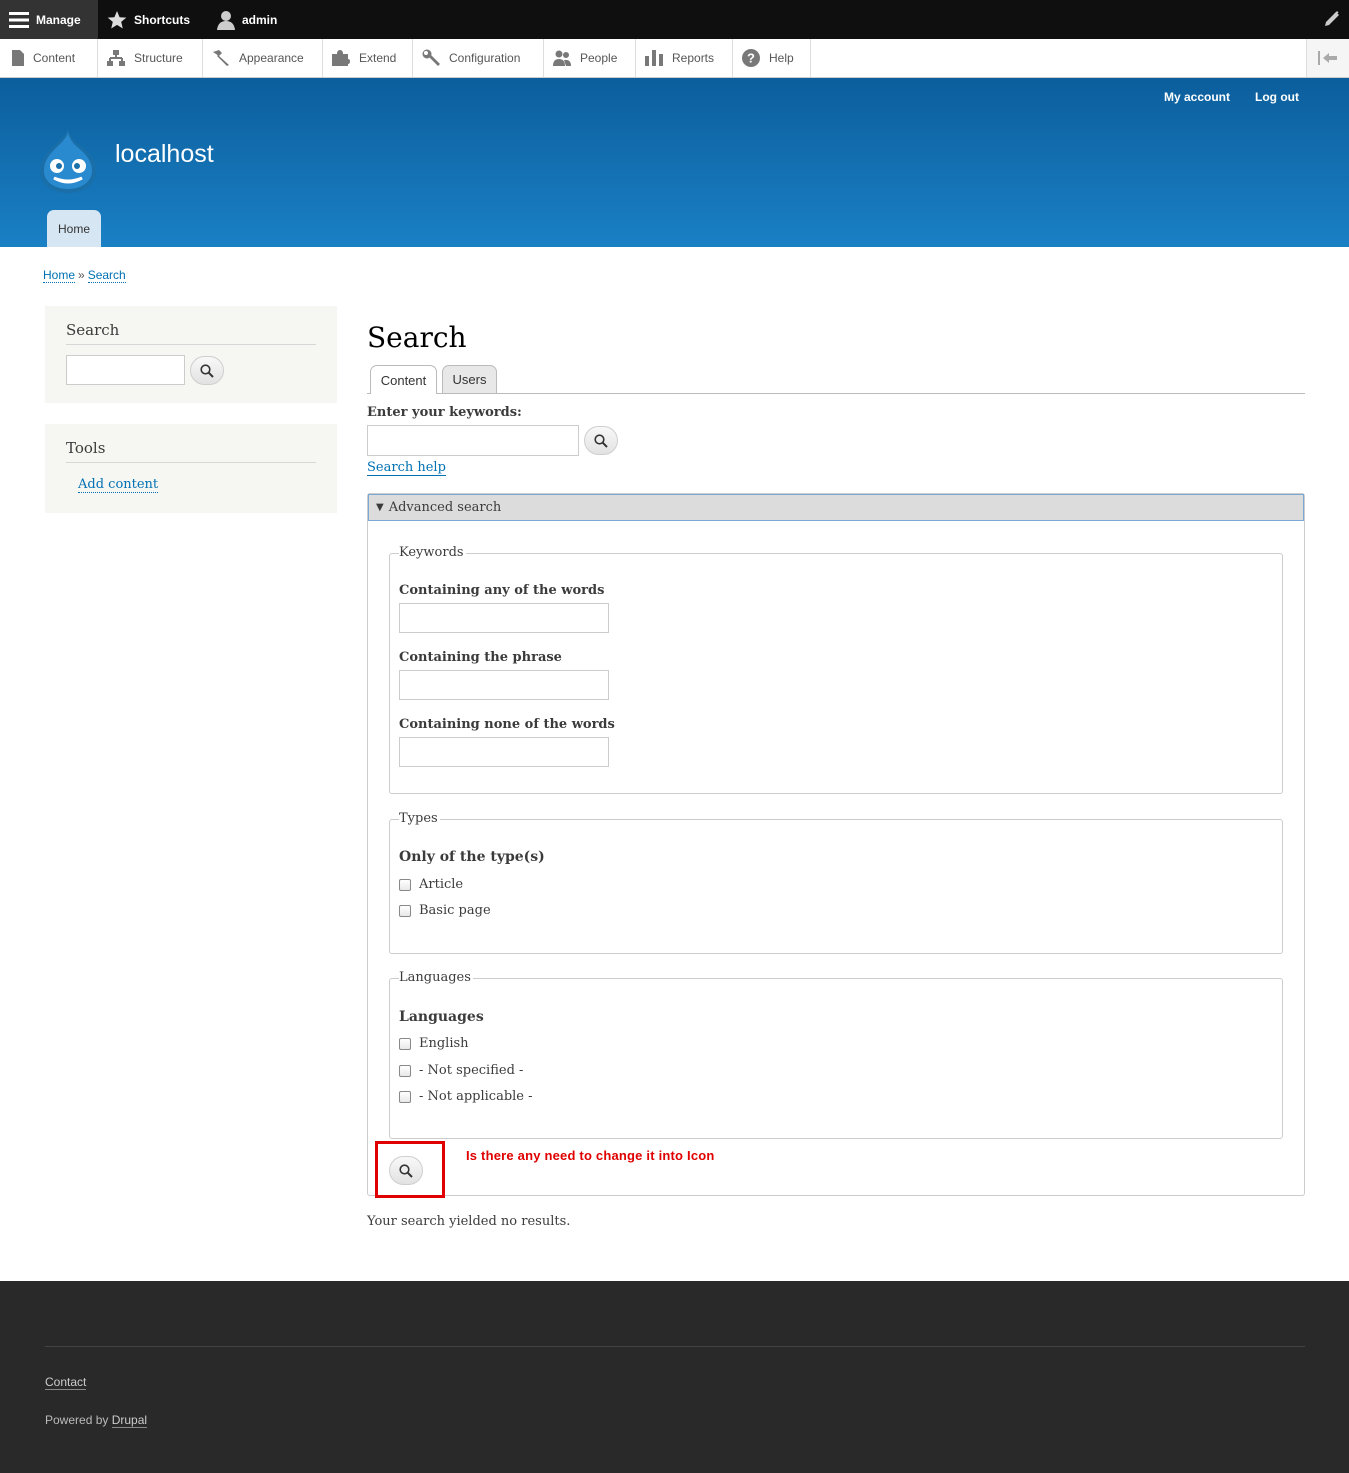 The image size is (1349, 1473). Describe the element at coordinates (590, 1155) in the screenshot. I see `annotation-text: Is there any need to change it into Icon` at that location.